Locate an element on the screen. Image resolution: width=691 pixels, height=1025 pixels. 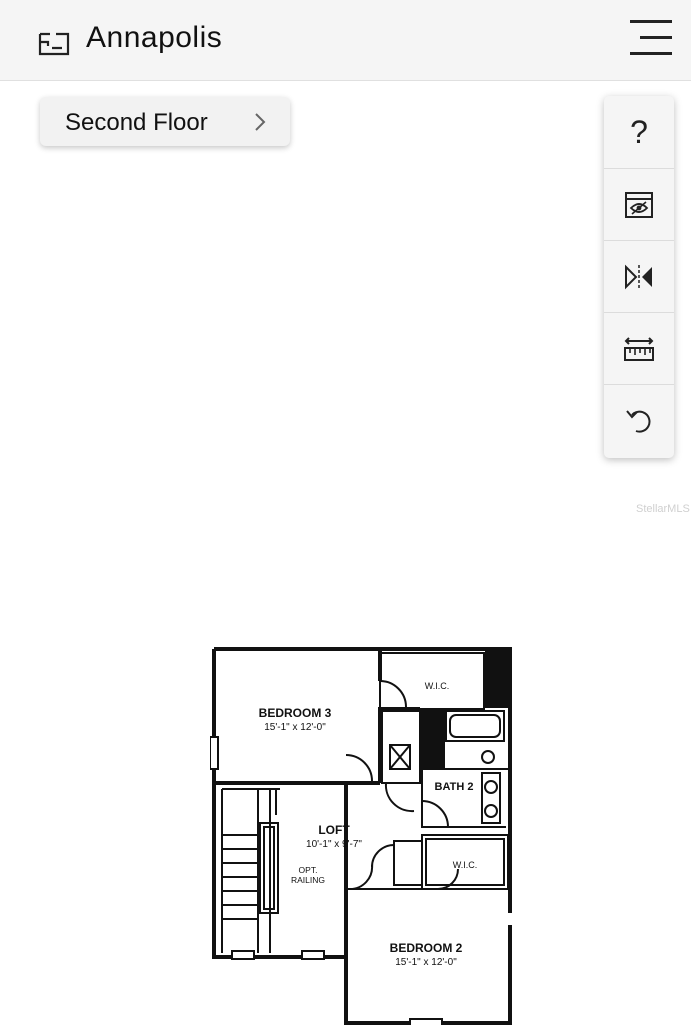
floor-selector-button: Second Floor is located at coordinates (165, 121).